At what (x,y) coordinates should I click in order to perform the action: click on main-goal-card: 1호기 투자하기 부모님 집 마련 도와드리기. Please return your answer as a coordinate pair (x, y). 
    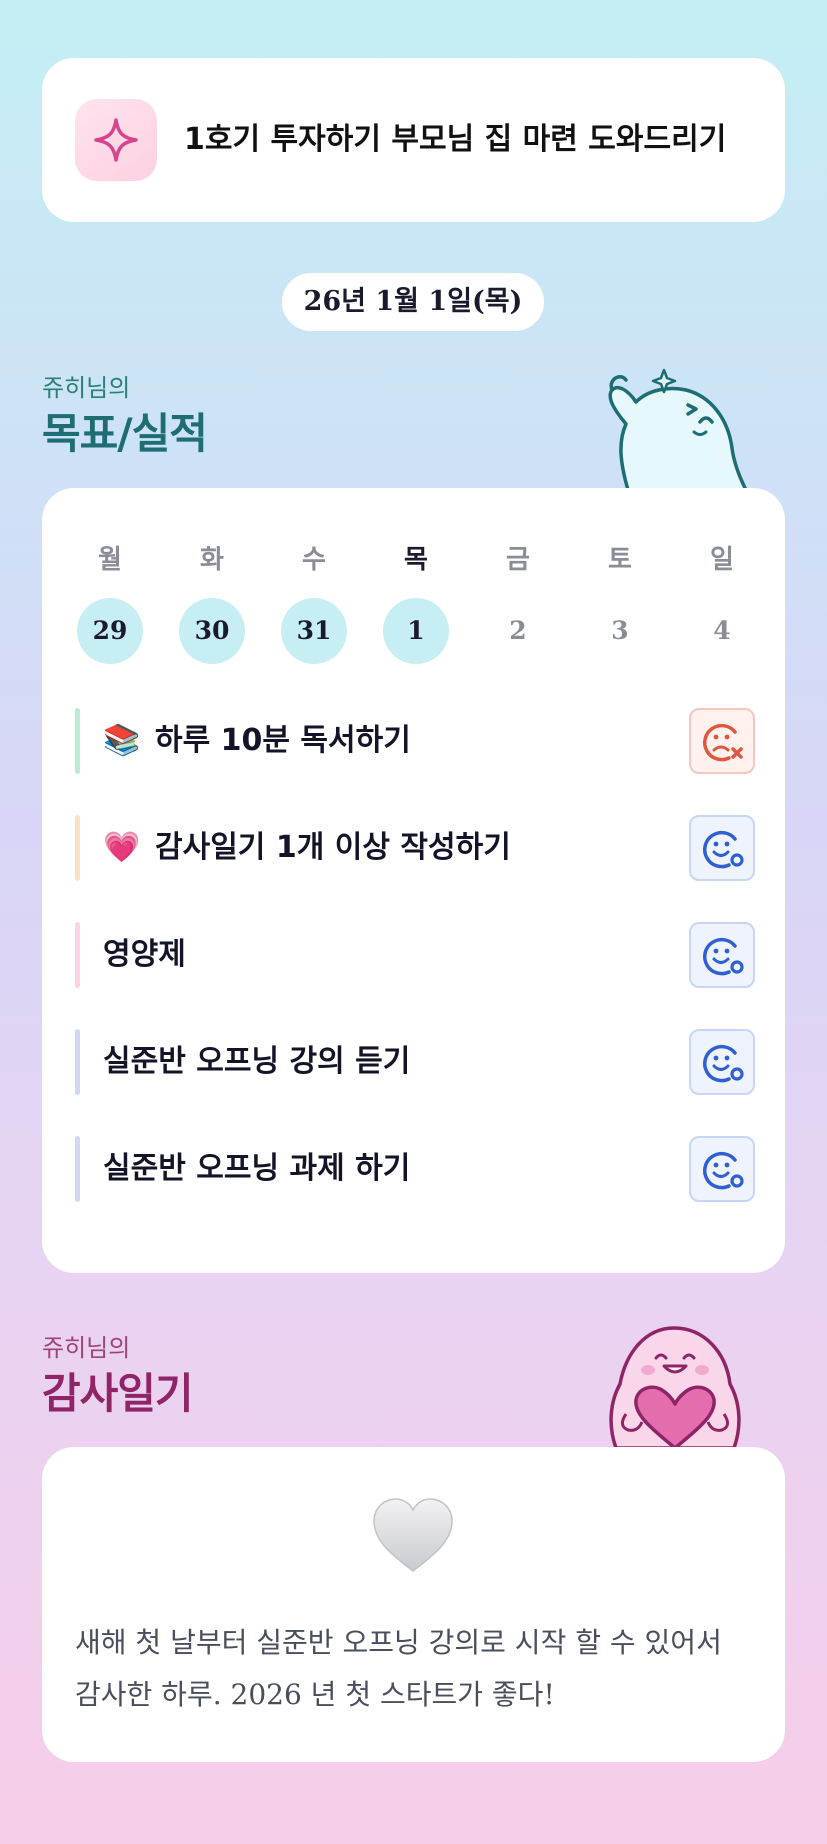
    Looking at the image, I should click on (413, 140).